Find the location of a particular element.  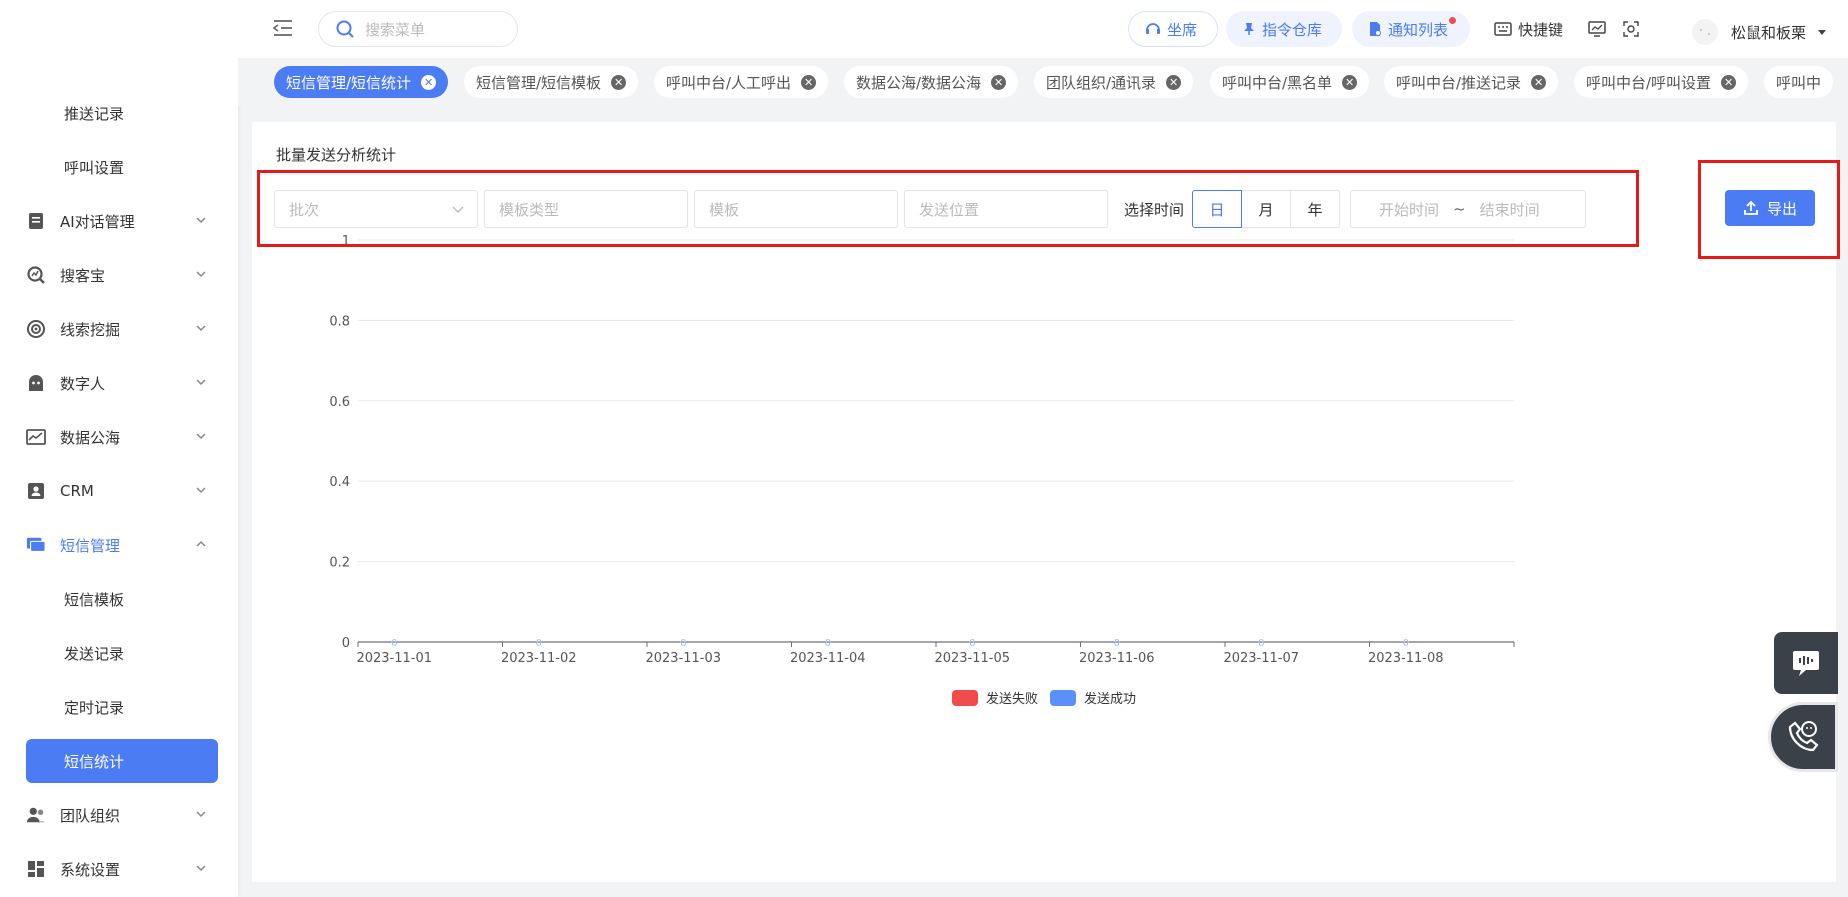

contact-card-icon is located at coordinates (36, 491).